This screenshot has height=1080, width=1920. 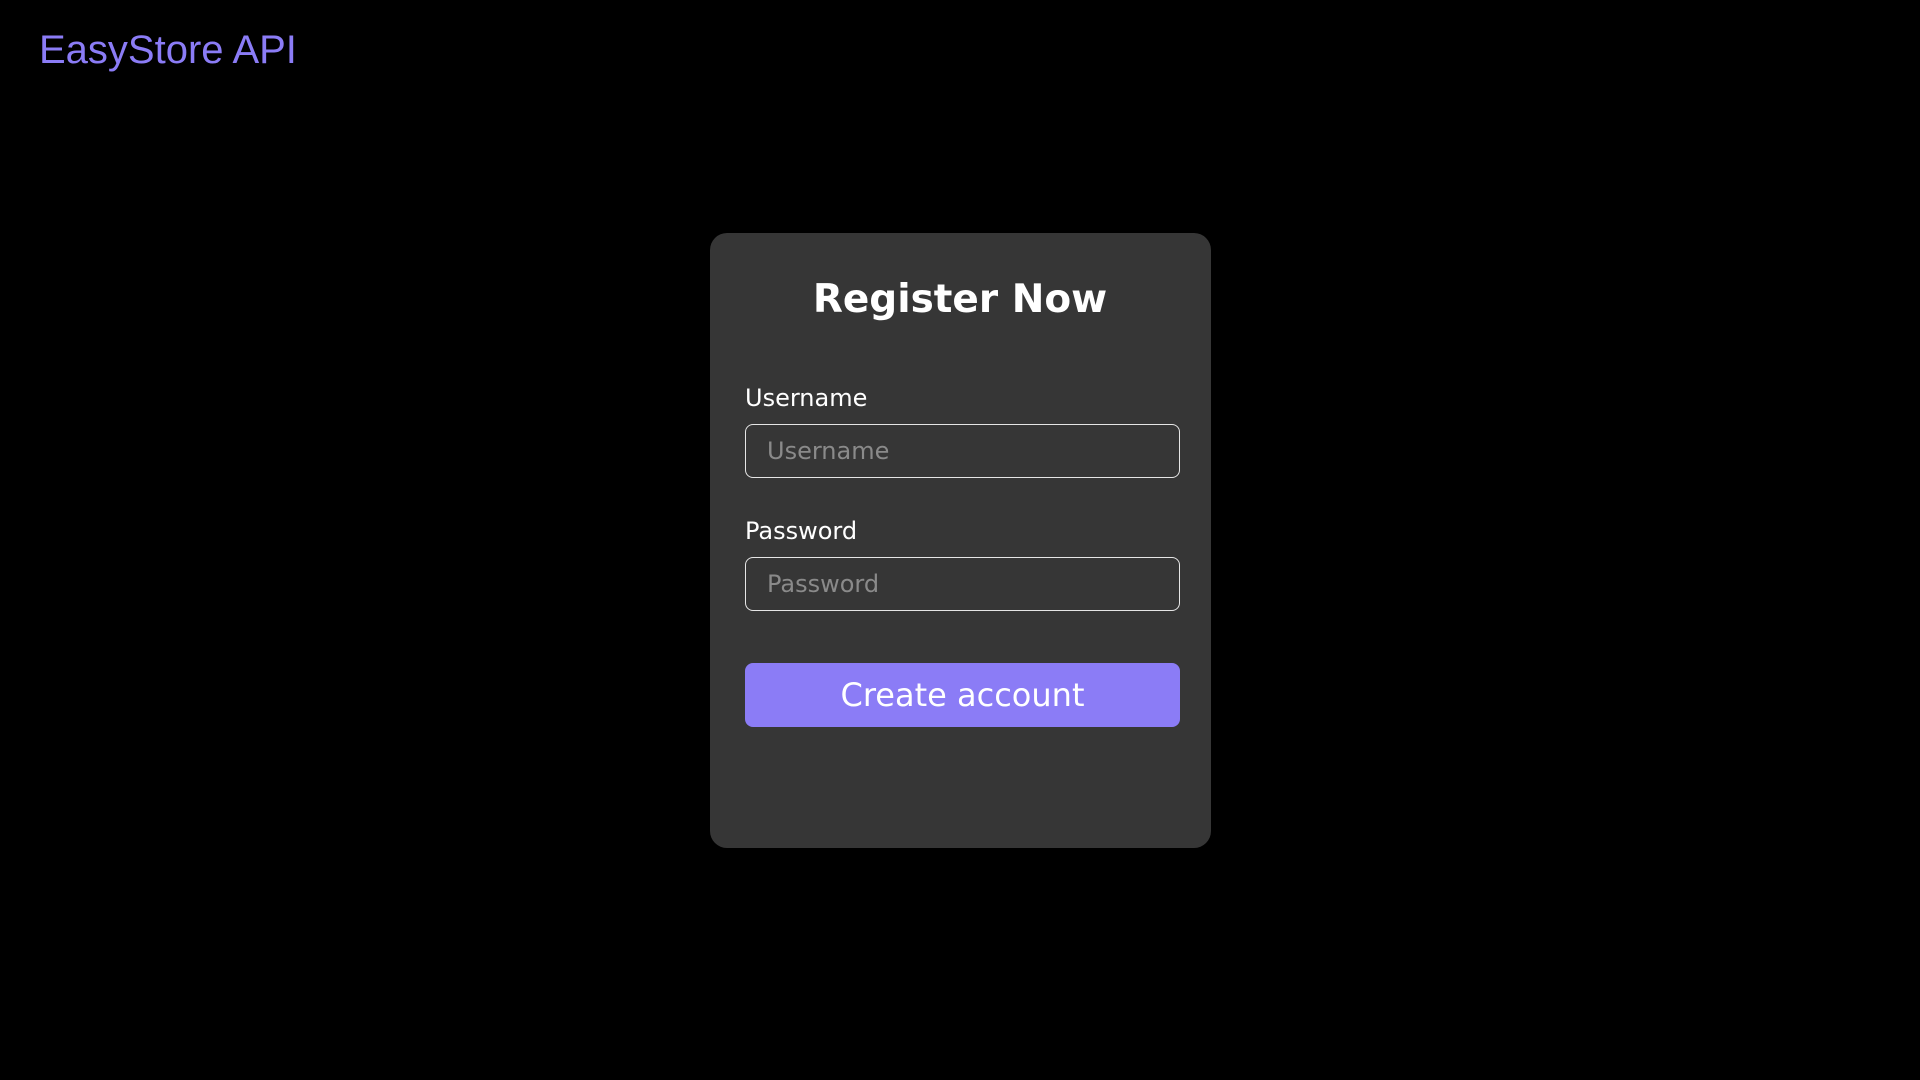 I want to click on password-label: Password, so click(x=801, y=531).